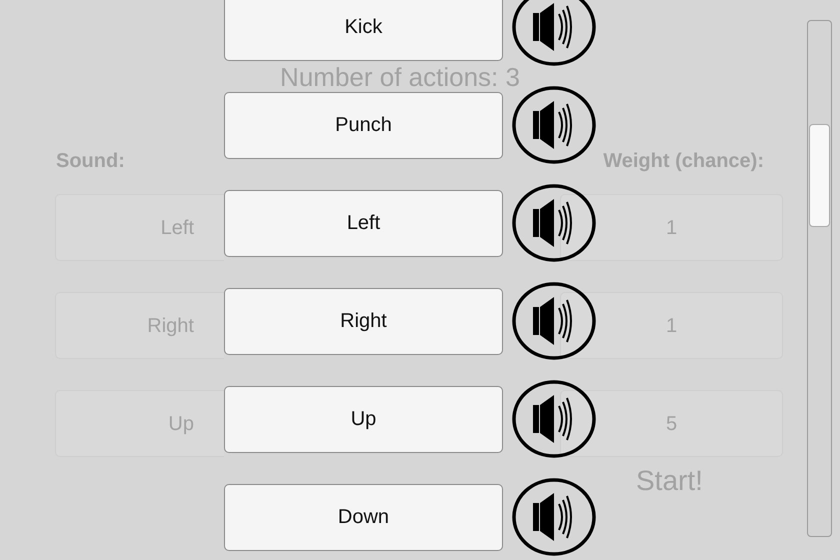 This screenshot has width=840, height=560. Describe the element at coordinates (363, 223) in the screenshot. I see `option-button: Left` at that location.